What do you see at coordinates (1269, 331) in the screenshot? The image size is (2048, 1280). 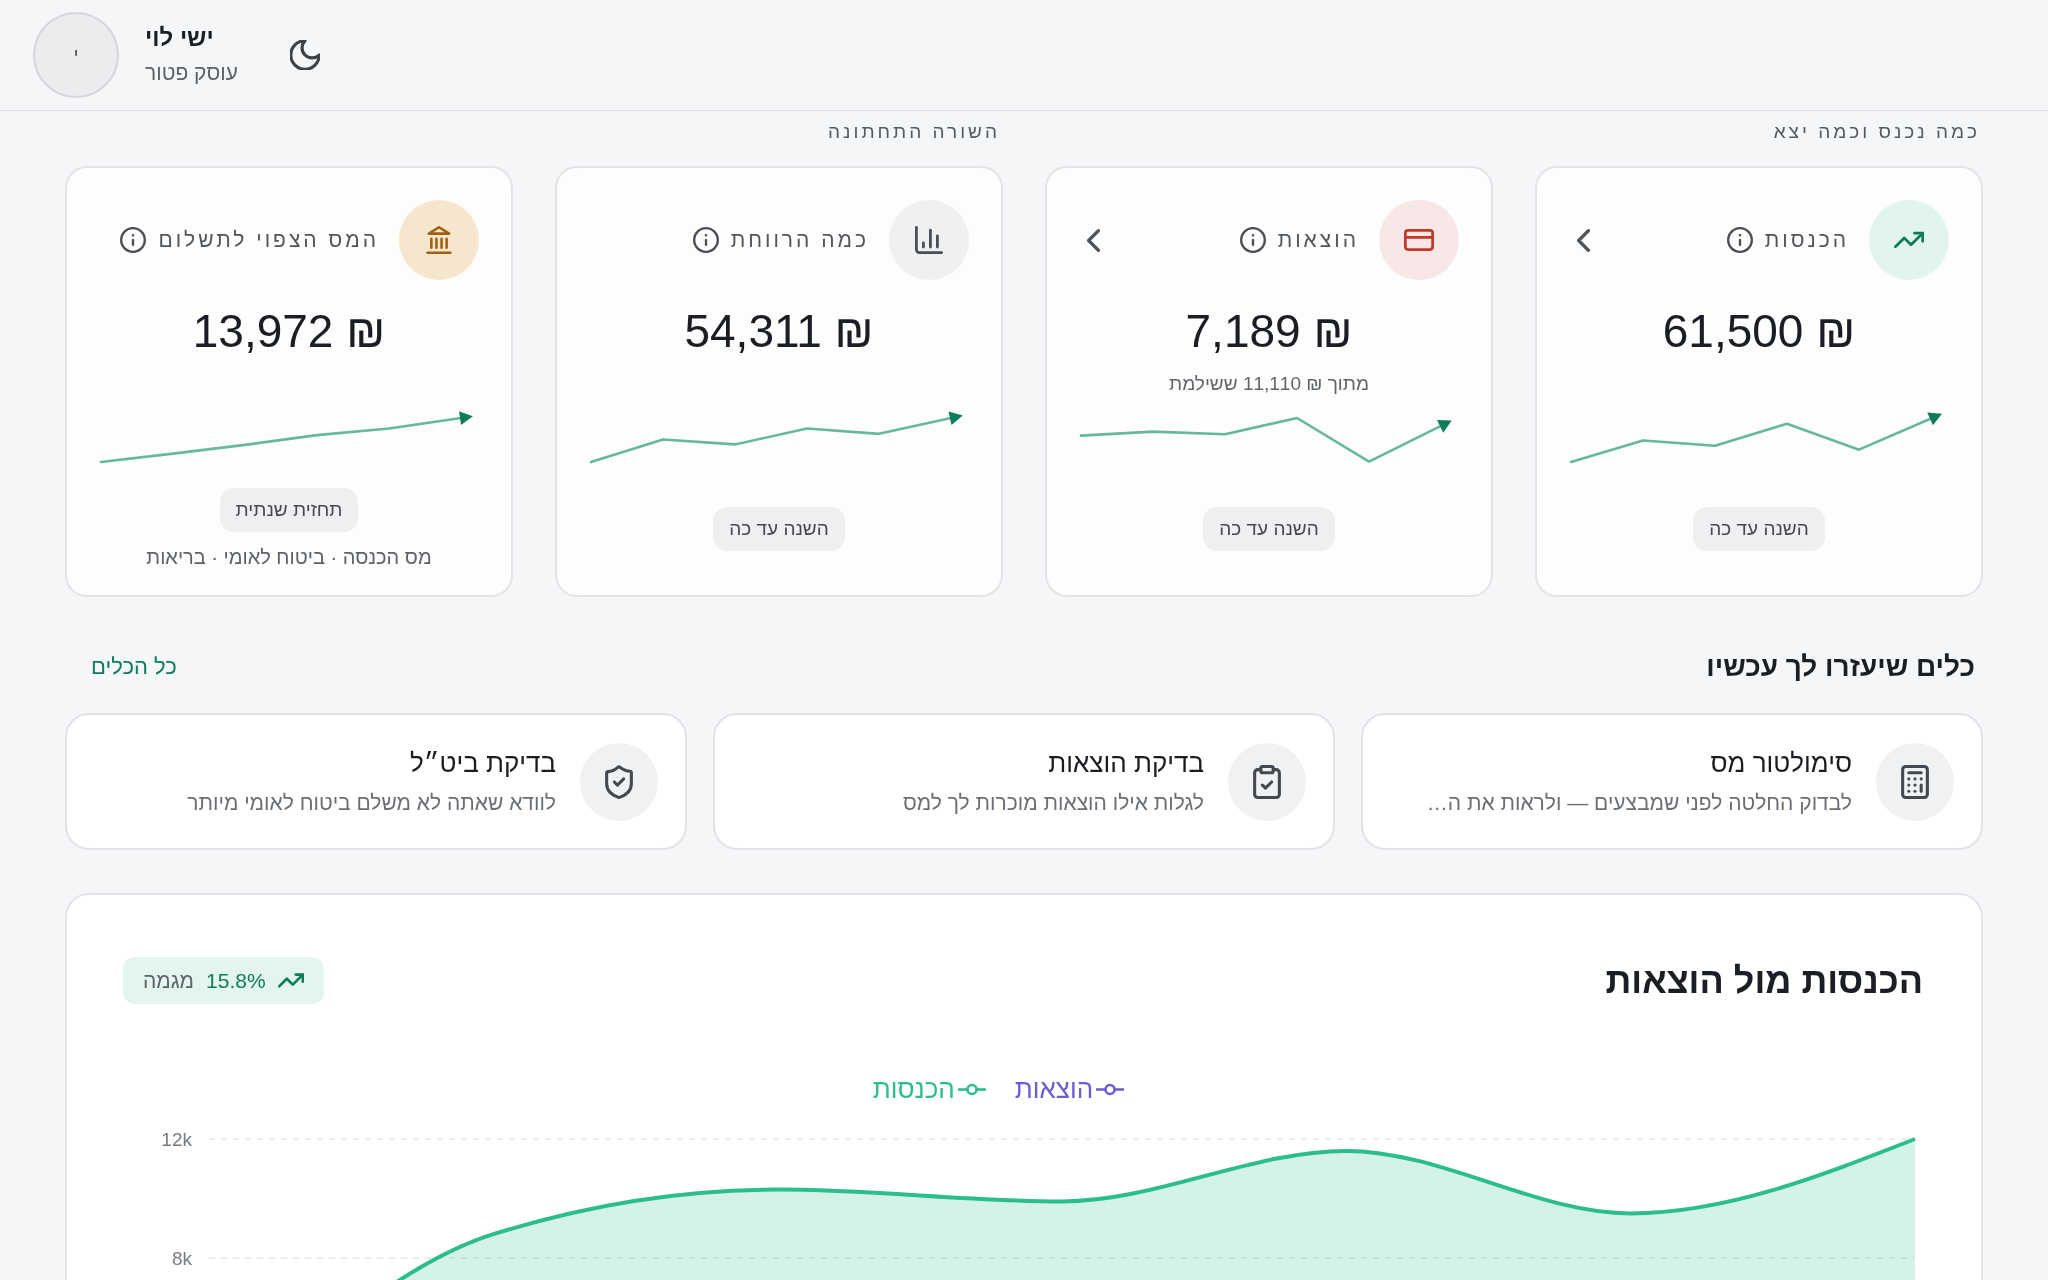 I see `amount-value: 7,189 ₪` at bounding box center [1269, 331].